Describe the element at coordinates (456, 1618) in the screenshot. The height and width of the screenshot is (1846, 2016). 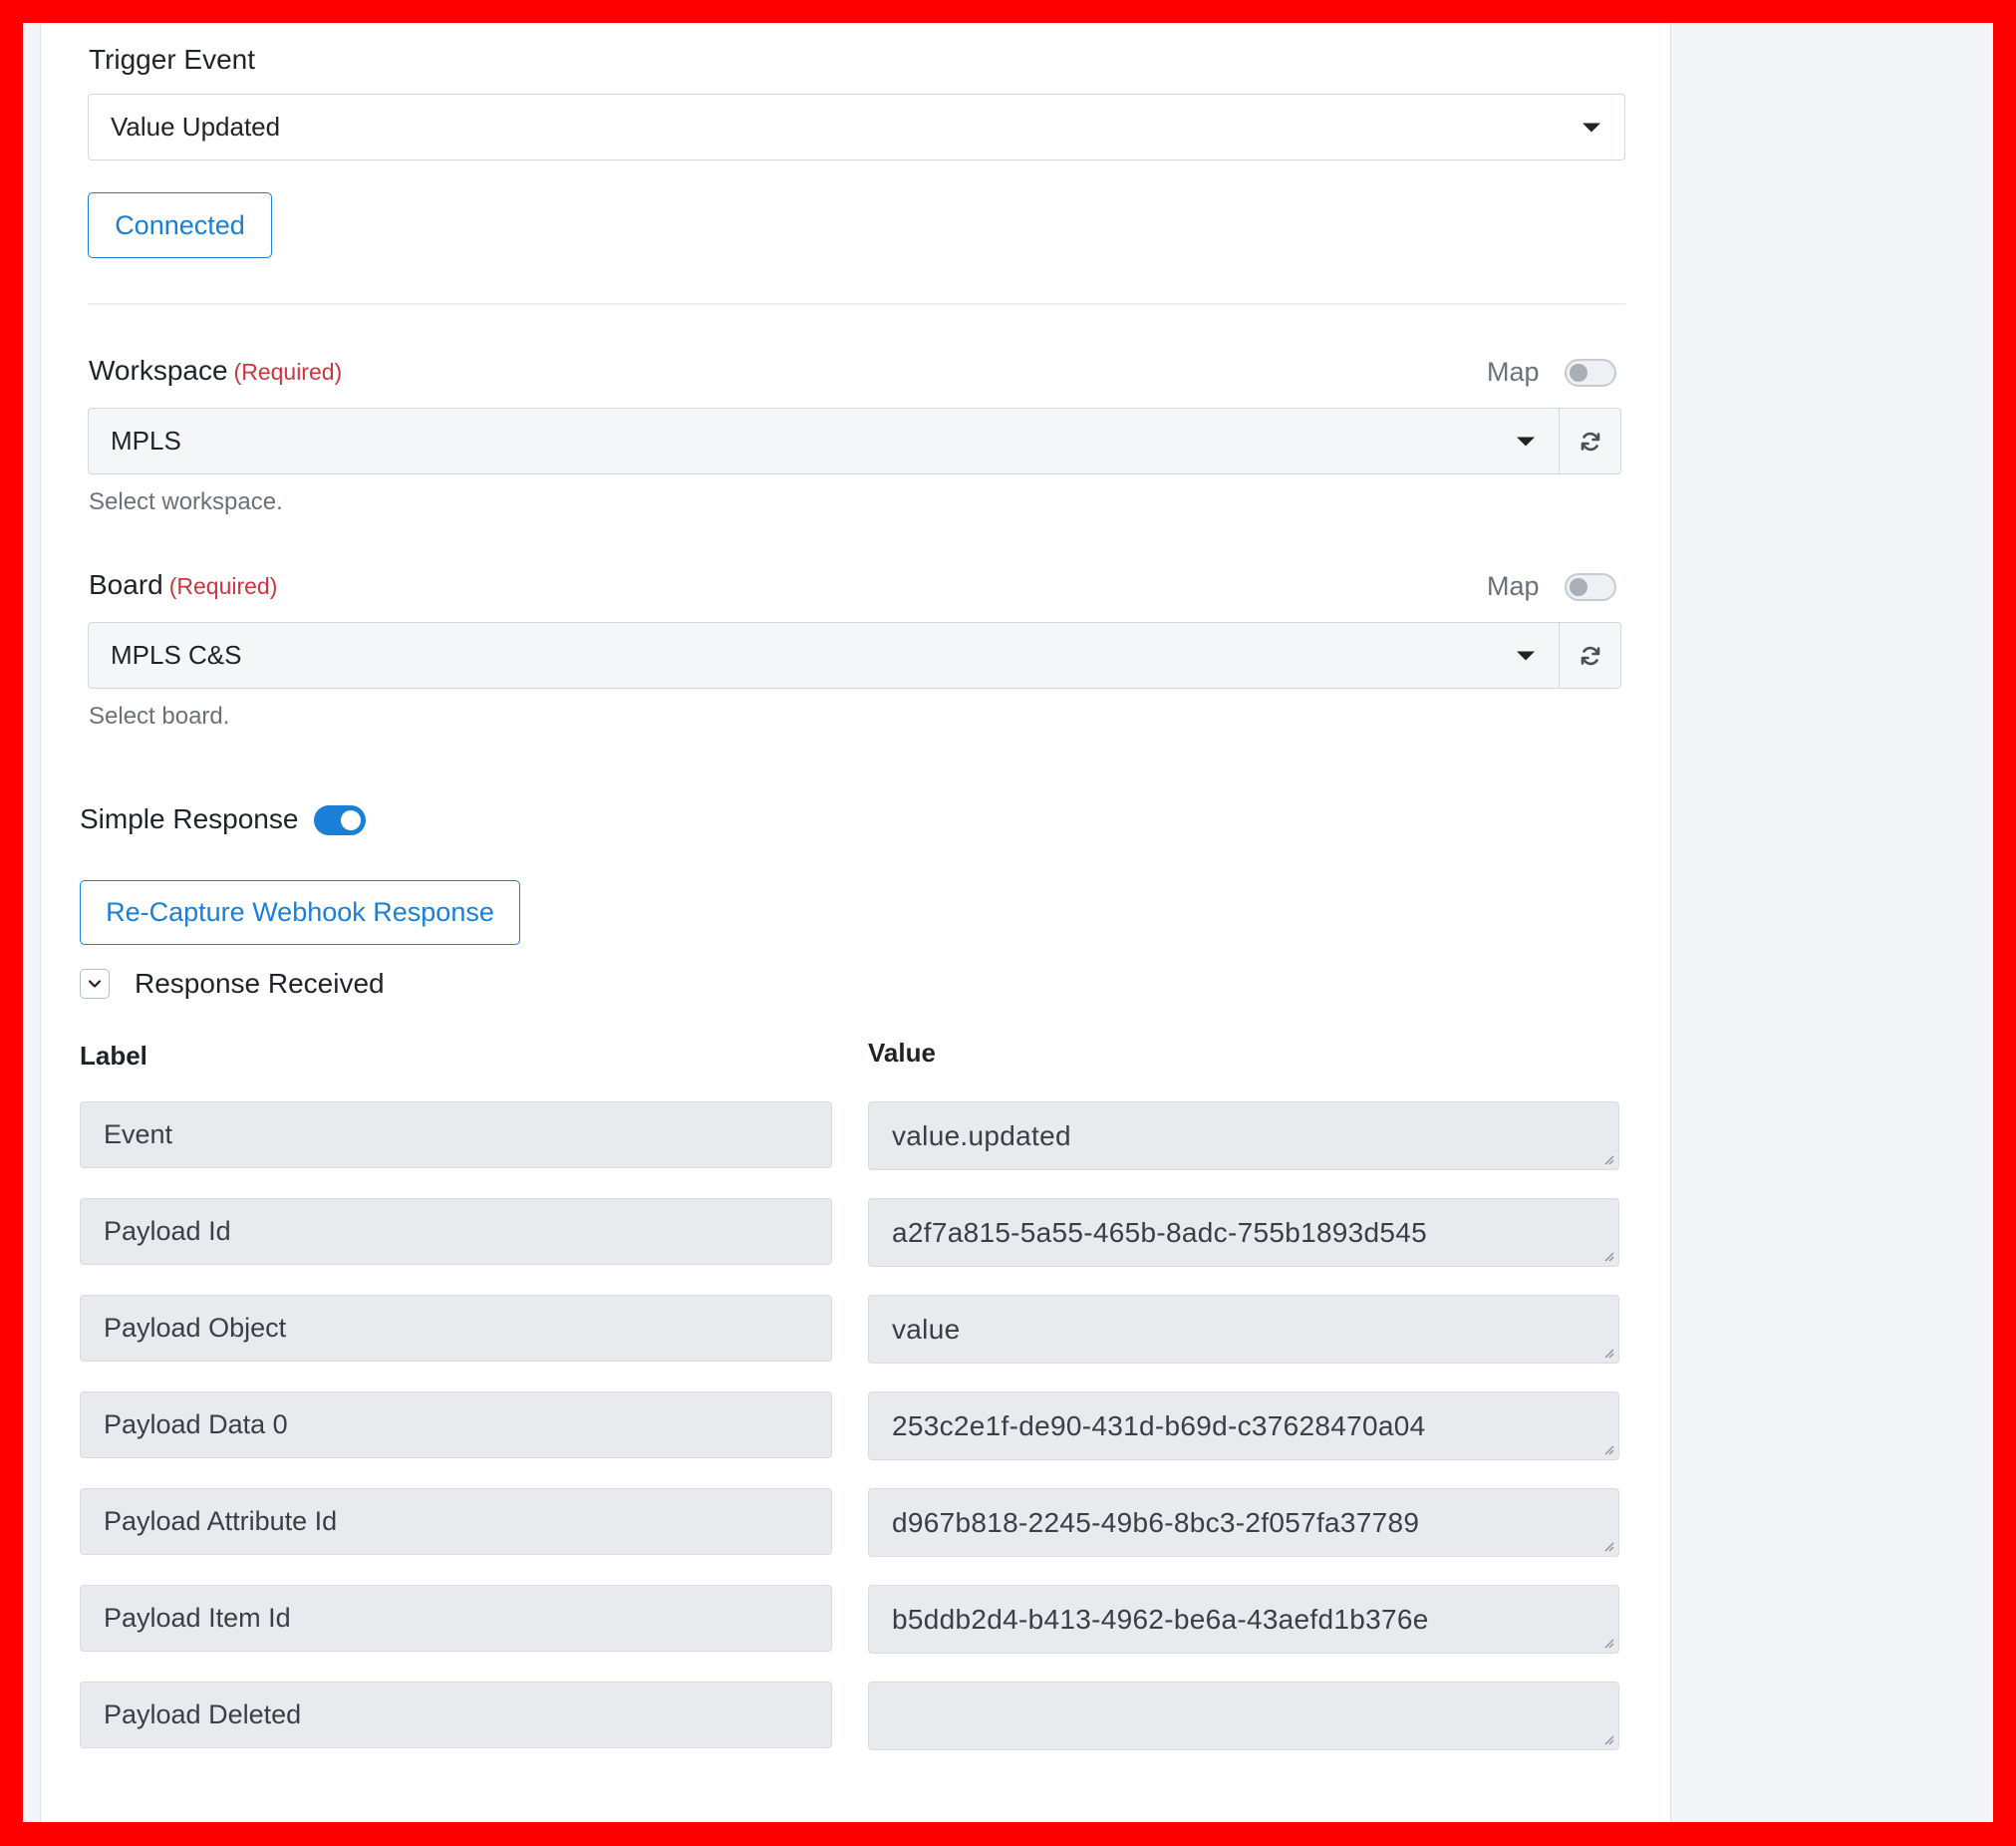
I see `row-label: Payload Item Id` at that location.